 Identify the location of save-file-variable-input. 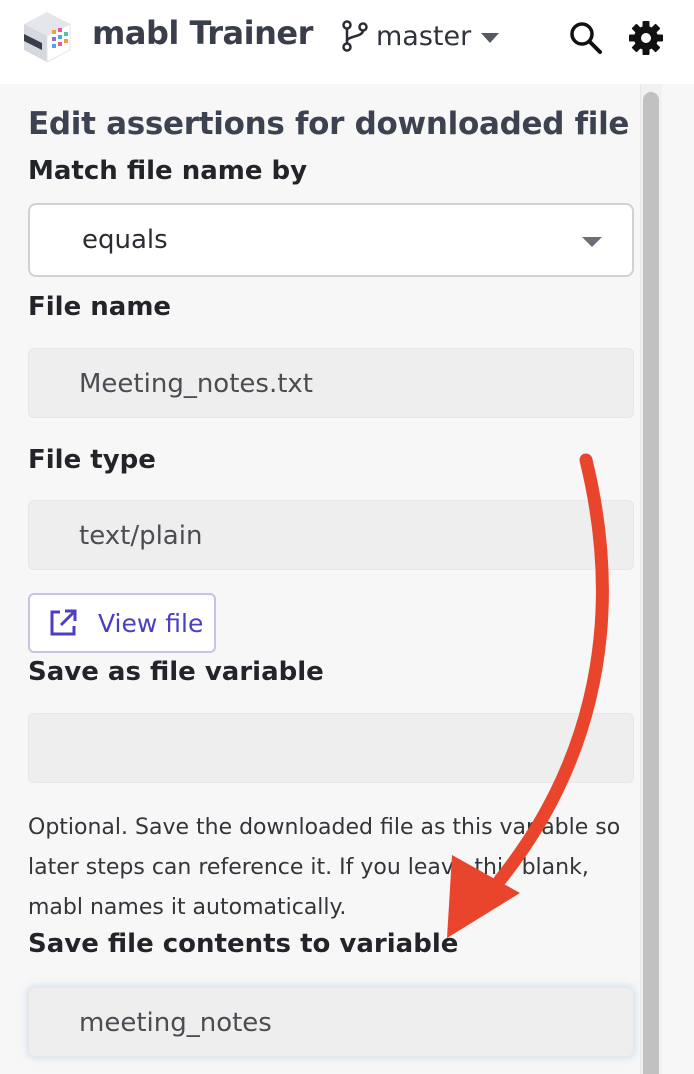
(331, 748).